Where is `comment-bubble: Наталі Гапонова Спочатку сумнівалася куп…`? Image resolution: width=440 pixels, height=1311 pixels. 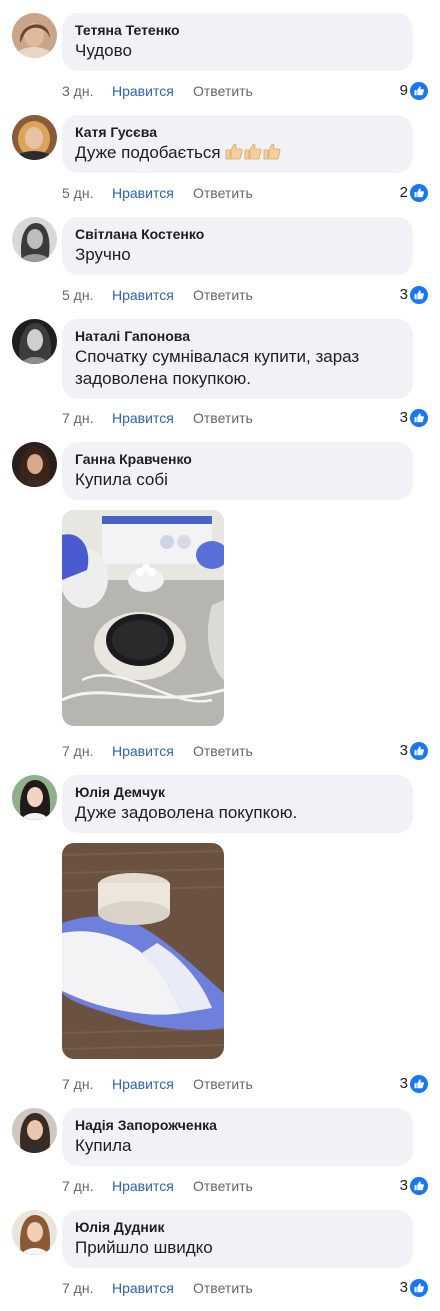
comment-bubble: Наталі Гапонова Спочатку сумнівалася куп… is located at coordinates (237, 359).